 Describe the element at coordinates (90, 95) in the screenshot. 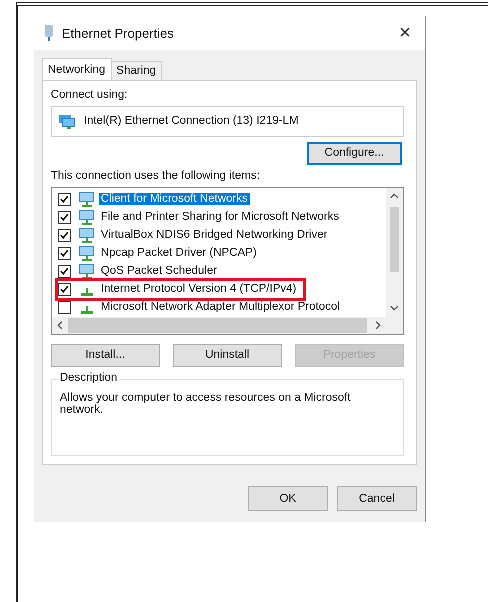

I see `connect-using-label: Connect using:` at that location.